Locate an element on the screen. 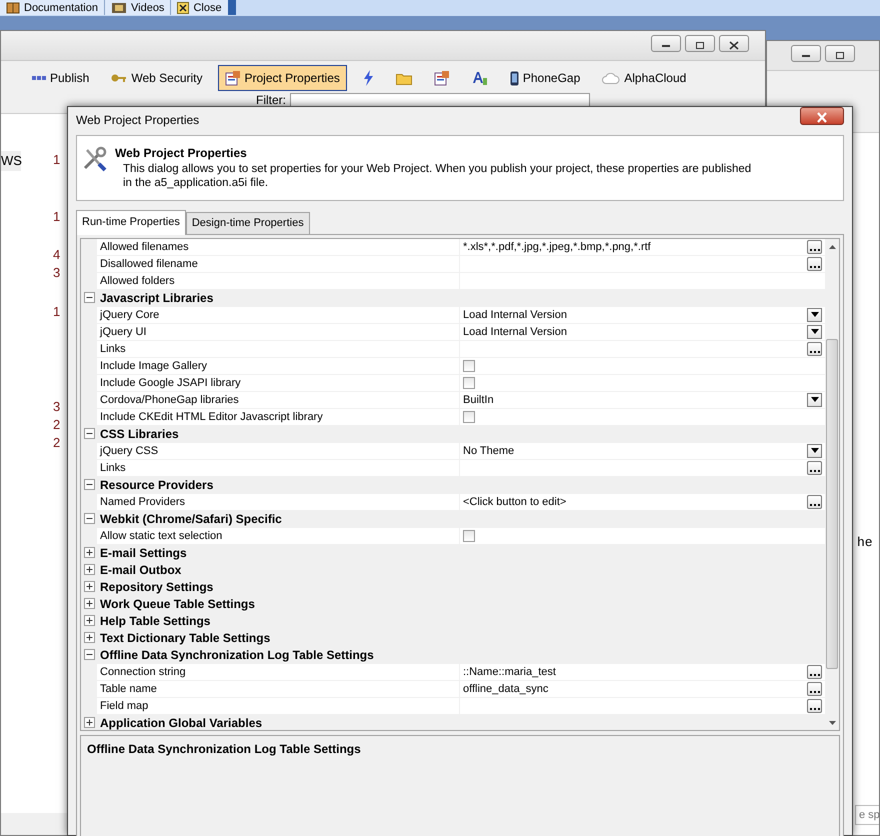  header-title: Web Project Properties is located at coordinates (181, 153).